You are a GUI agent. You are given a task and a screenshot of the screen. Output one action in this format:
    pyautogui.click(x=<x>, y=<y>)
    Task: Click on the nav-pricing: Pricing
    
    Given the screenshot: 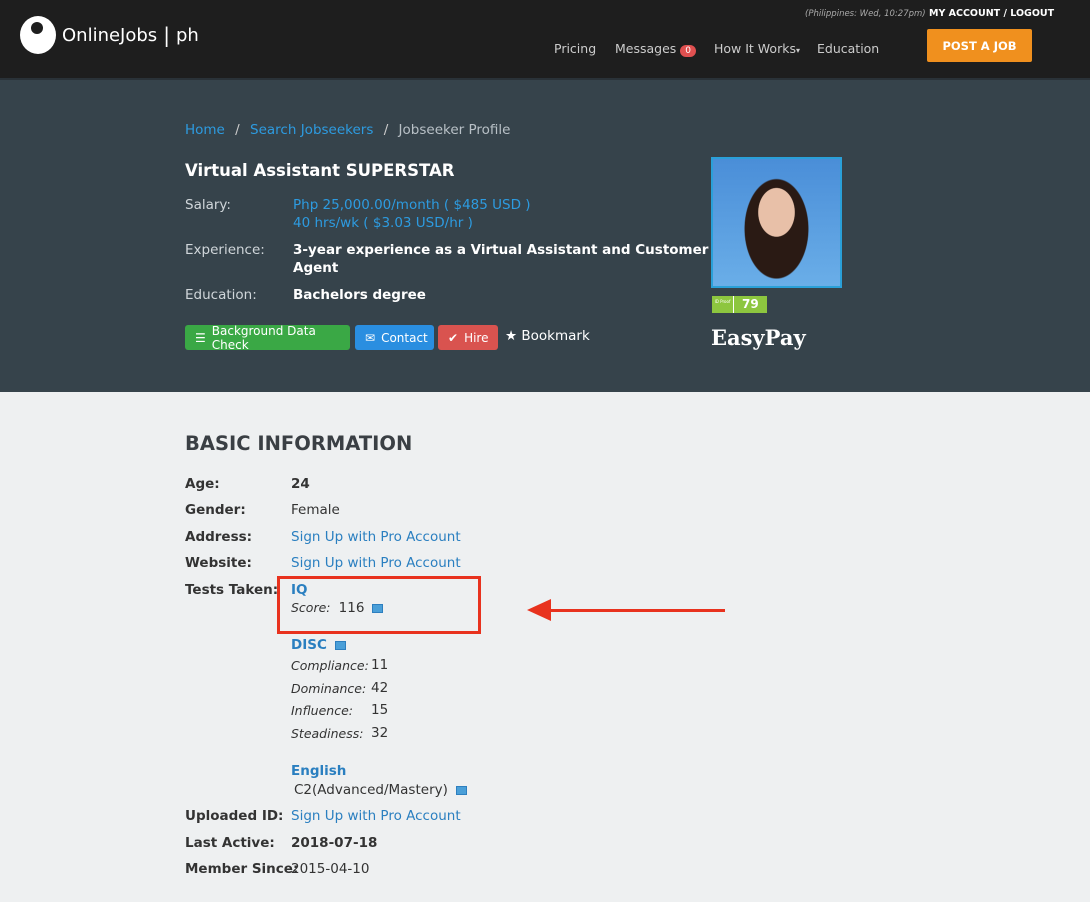 What is the action you would take?
    pyautogui.click(x=575, y=48)
    